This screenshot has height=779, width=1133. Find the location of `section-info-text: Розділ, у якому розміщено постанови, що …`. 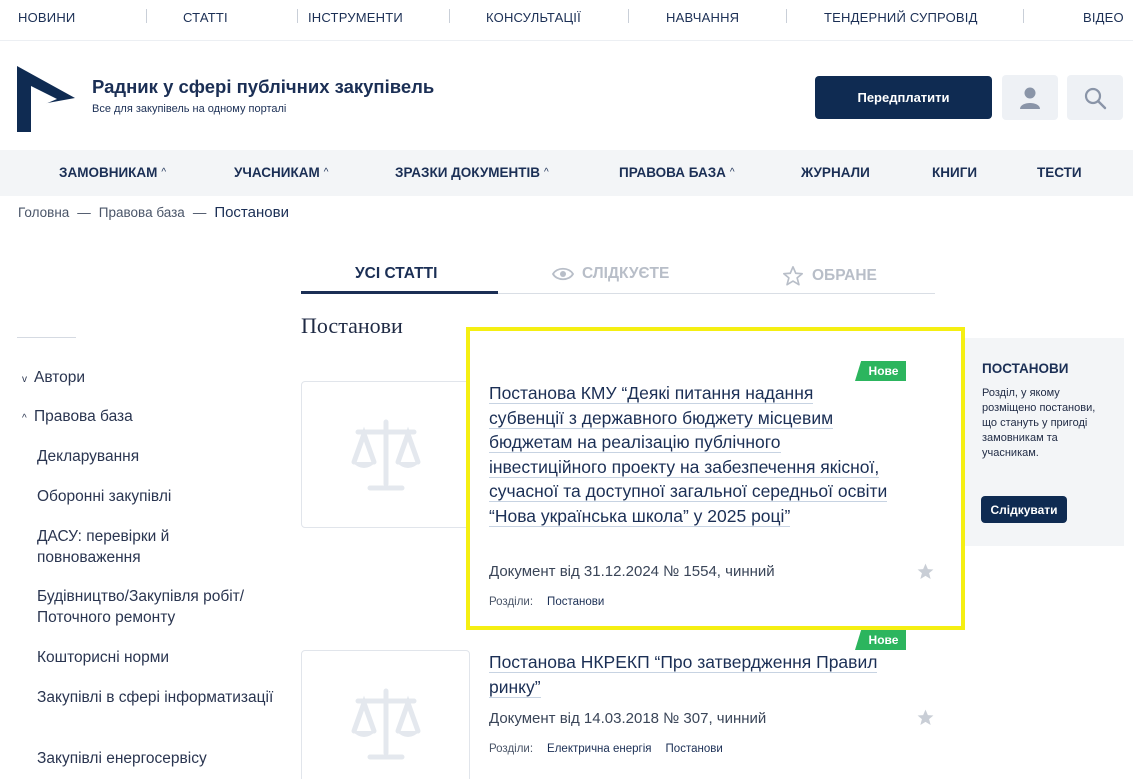

section-info-text: Розділ, у якому розміщено постанови, що … is located at coordinates (1039, 423).